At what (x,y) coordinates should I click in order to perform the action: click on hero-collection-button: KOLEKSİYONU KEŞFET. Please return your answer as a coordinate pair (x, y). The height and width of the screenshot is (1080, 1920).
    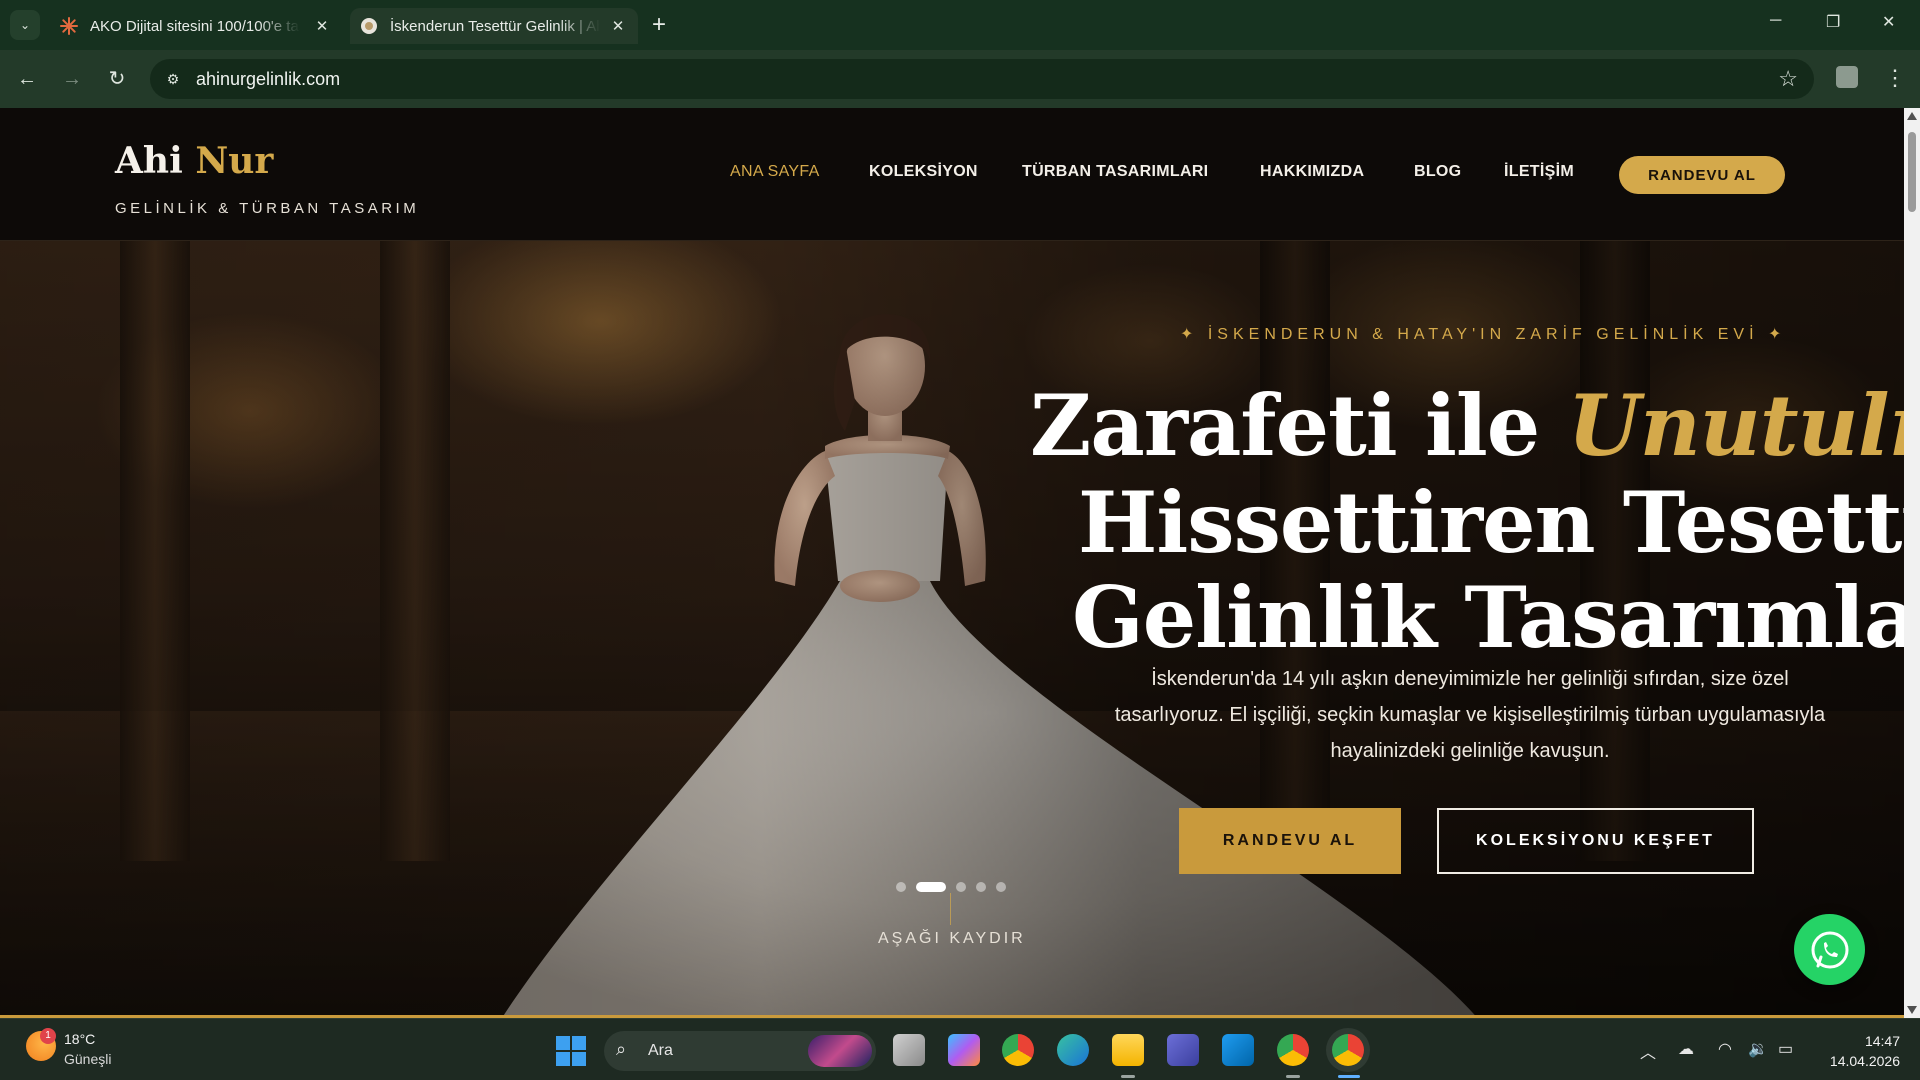
    Looking at the image, I should click on (1595, 841).